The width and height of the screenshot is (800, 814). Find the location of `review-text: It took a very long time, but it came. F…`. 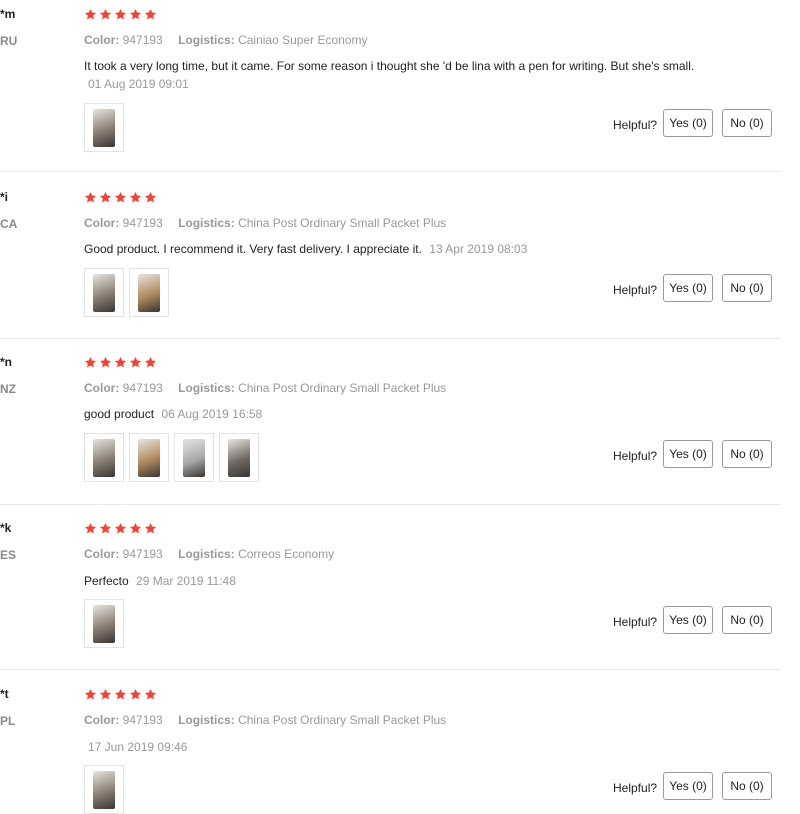

review-text: It took a very long time, but it came. F… is located at coordinates (389, 66).